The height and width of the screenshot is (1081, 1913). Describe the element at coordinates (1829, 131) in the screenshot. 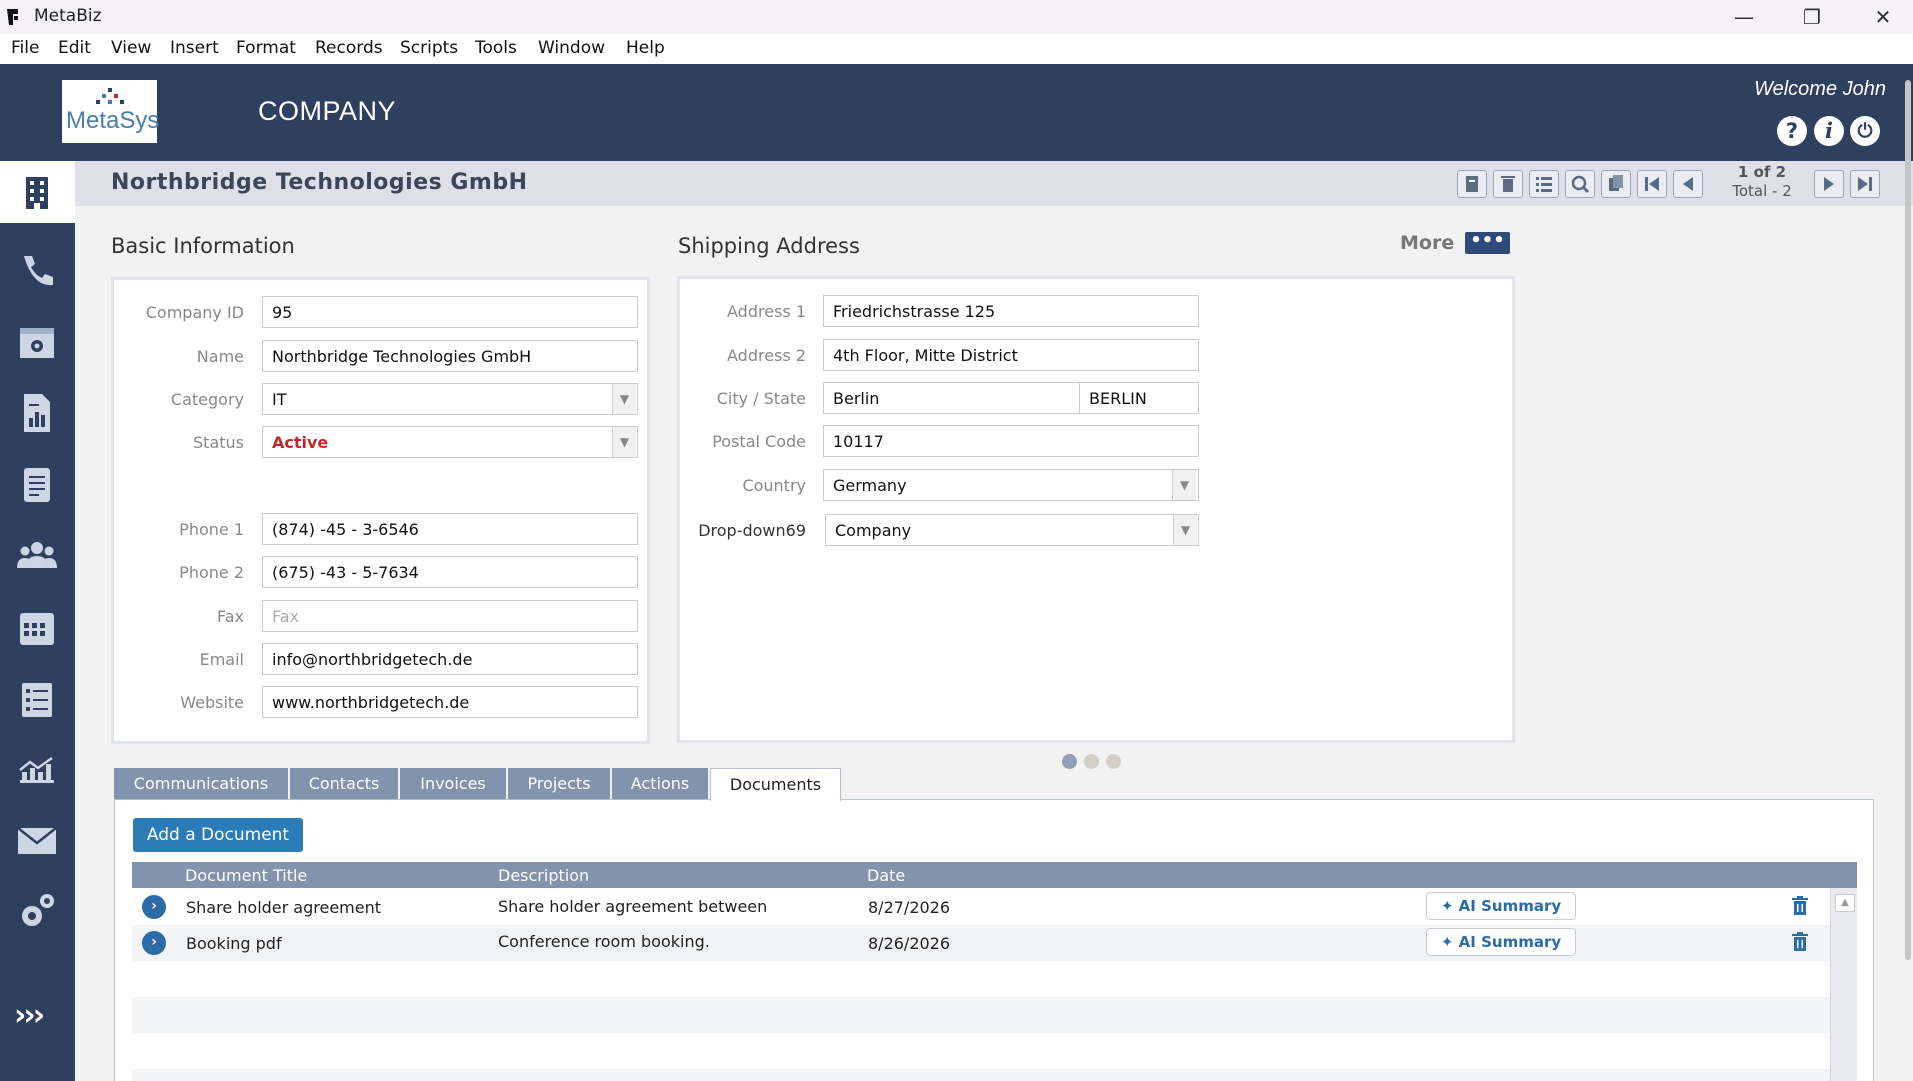

I see `info-icon: i` at that location.